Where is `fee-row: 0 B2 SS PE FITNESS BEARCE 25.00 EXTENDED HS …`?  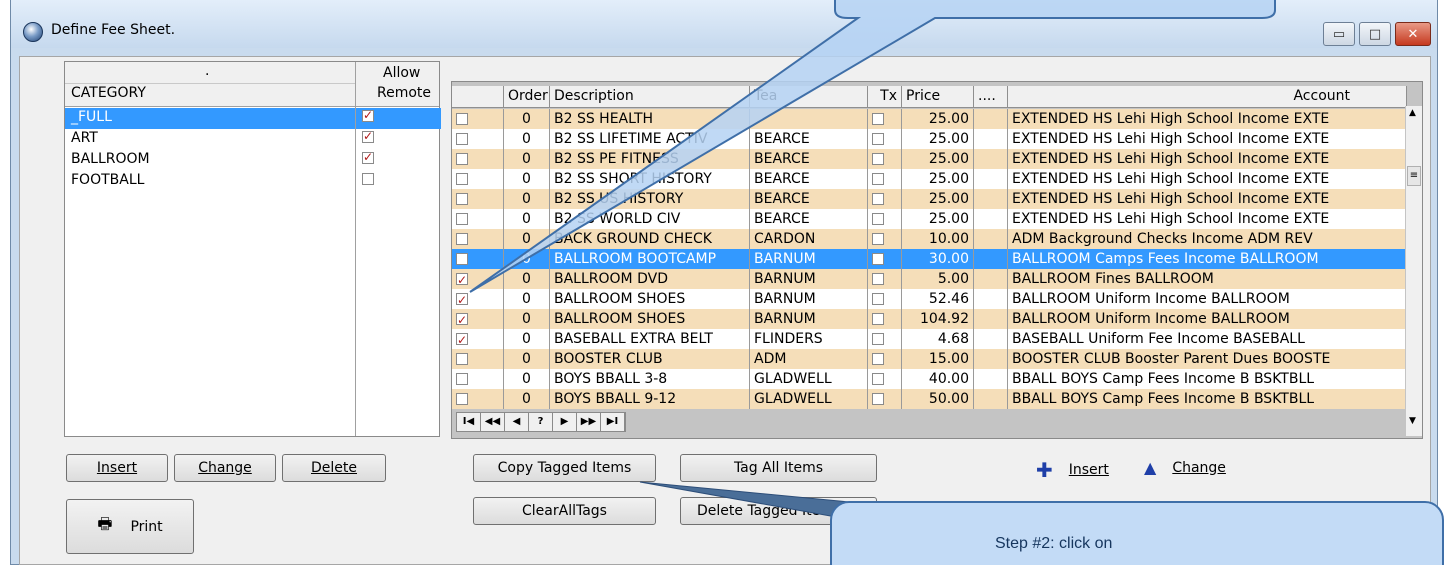 fee-row: 0 B2 SS PE FITNESS BEARCE 25.00 EXTENDED HS … is located at coordinates (929, 159).